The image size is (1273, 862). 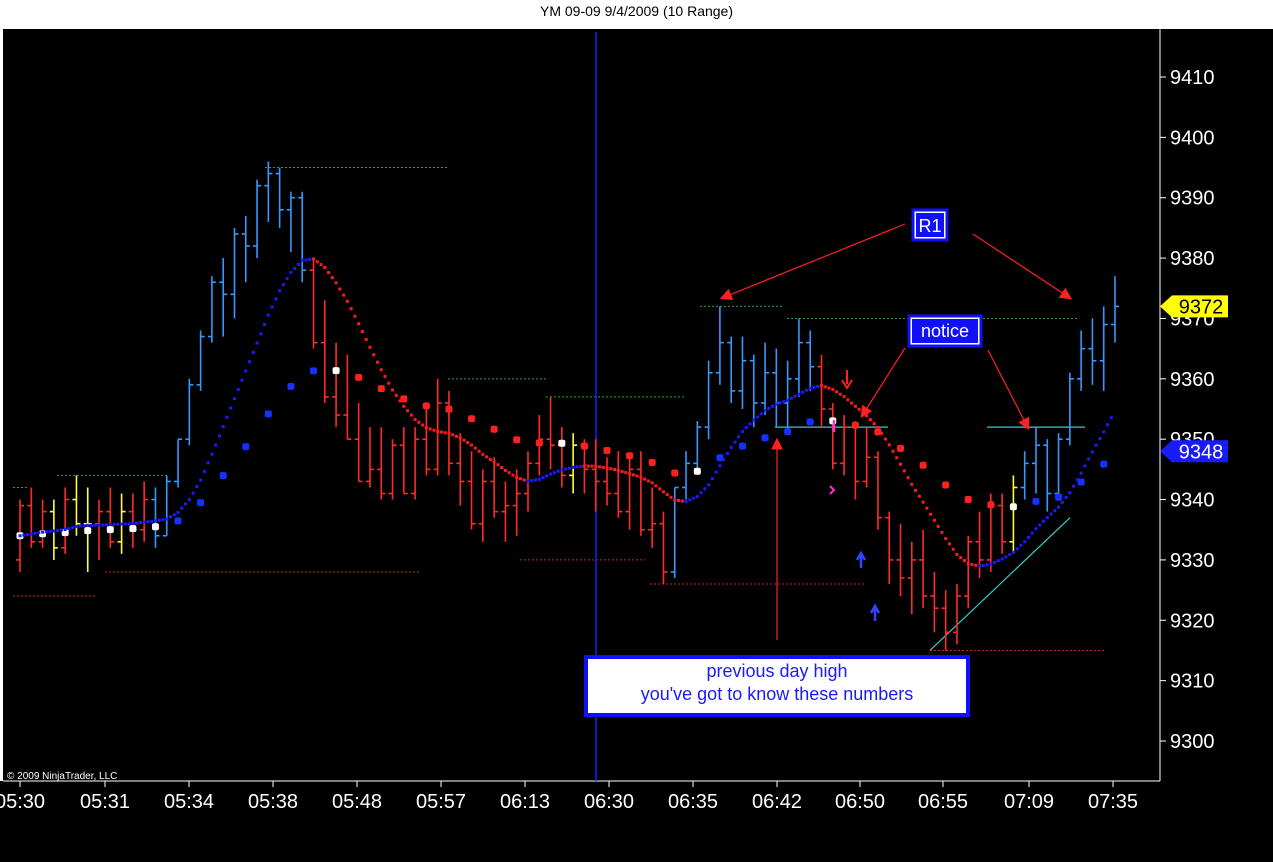 I want to click on y-tick-label: 9310, so click(x=1192, y=682).